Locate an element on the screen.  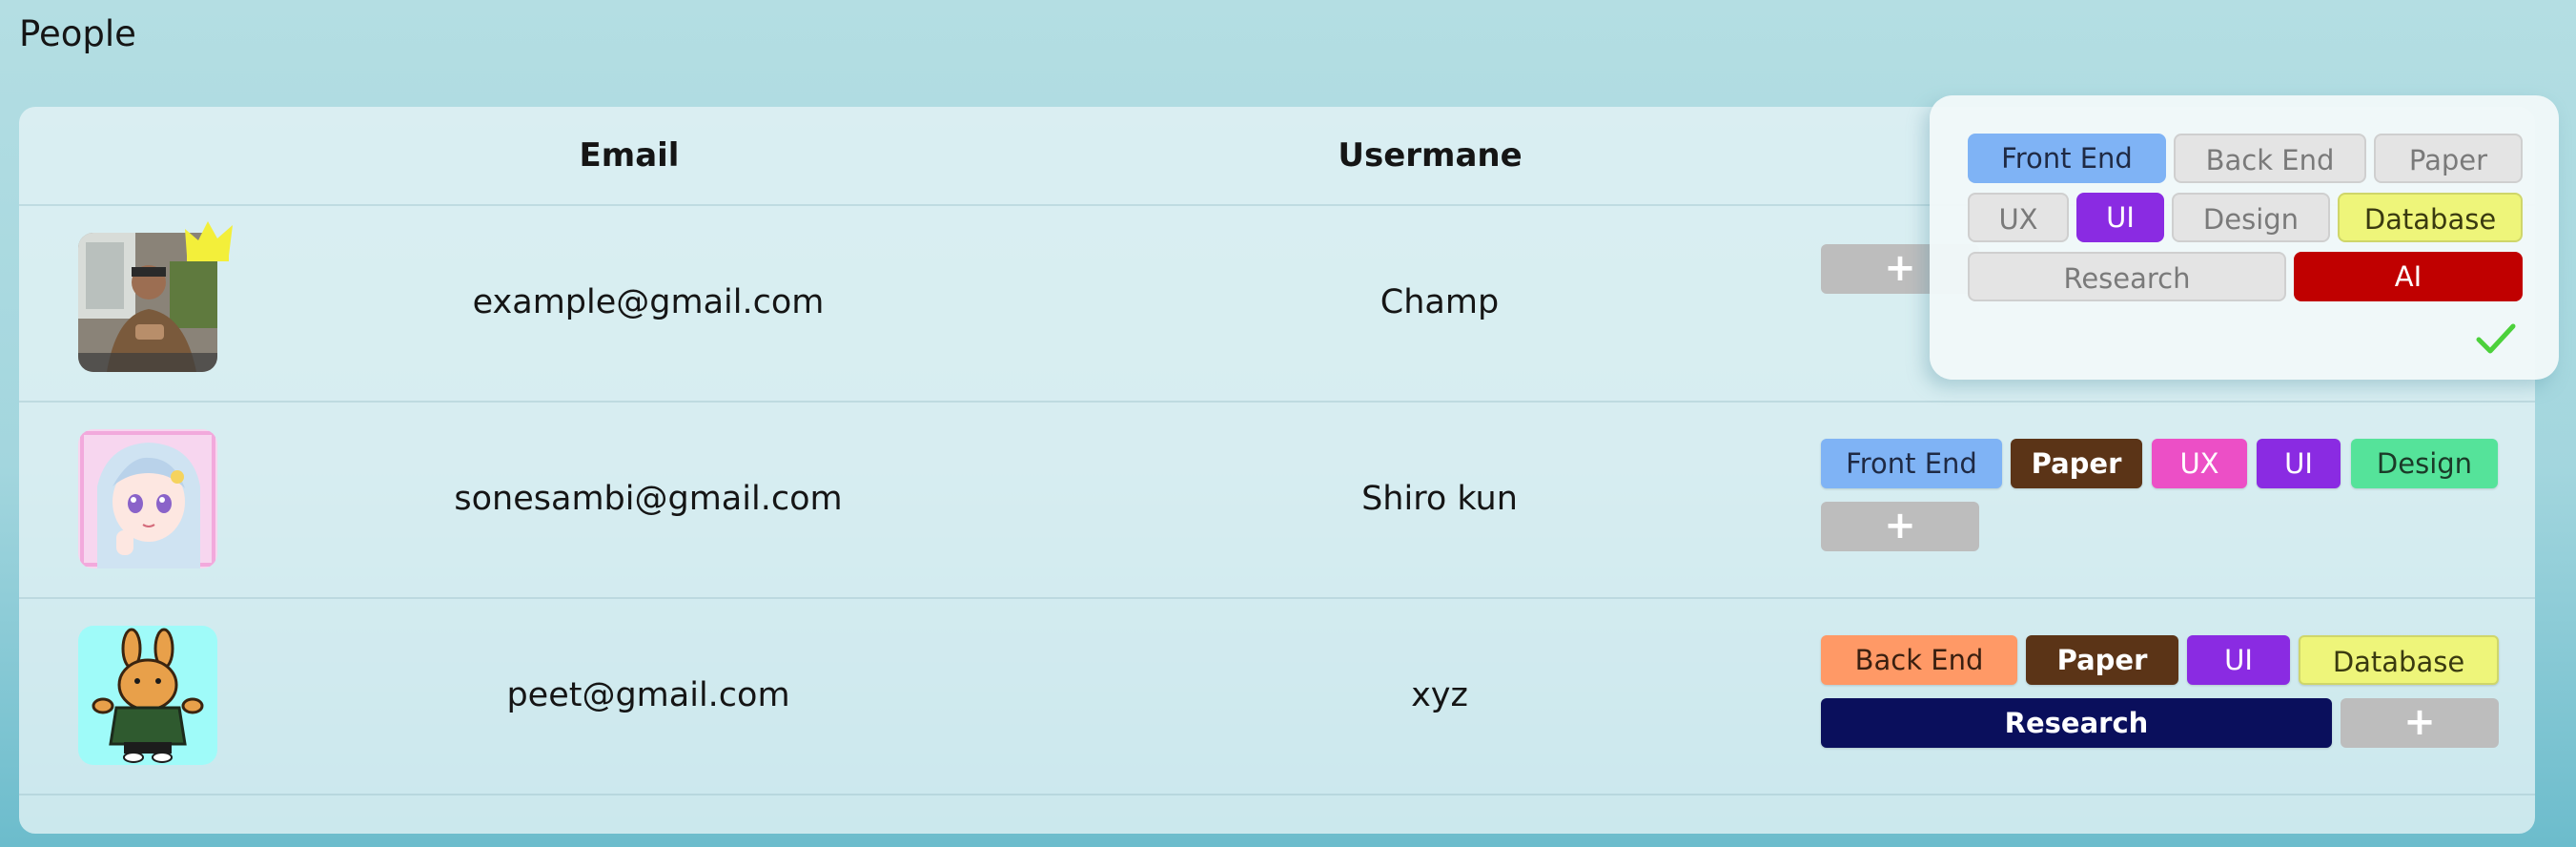
picker-option-design: Design is located at coordinates (2251, 217).